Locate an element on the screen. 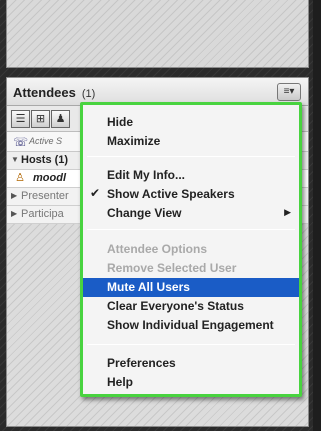 Image resolution: width=321 pixels, height=431 pixels. attendee-count: (1) is located at coordinates (88, 94).